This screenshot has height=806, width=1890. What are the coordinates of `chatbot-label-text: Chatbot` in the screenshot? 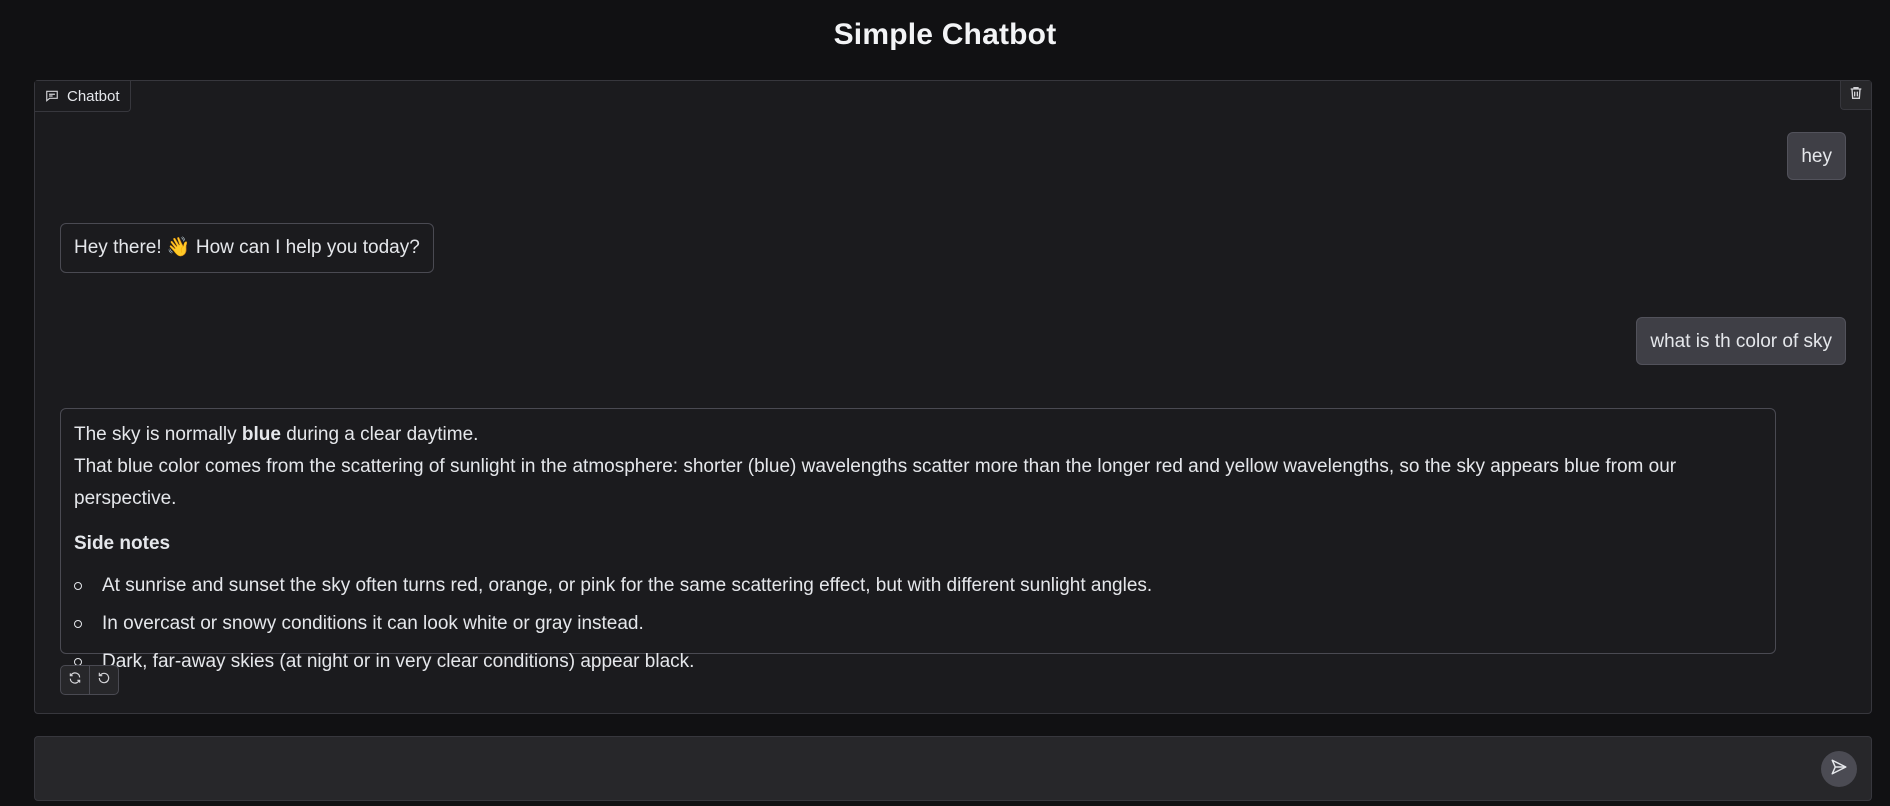 It's located at (93, 96).